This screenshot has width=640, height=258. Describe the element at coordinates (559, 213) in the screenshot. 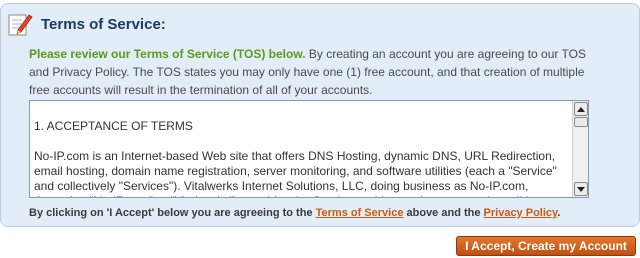

I see `accept-note-after: .` at that location.